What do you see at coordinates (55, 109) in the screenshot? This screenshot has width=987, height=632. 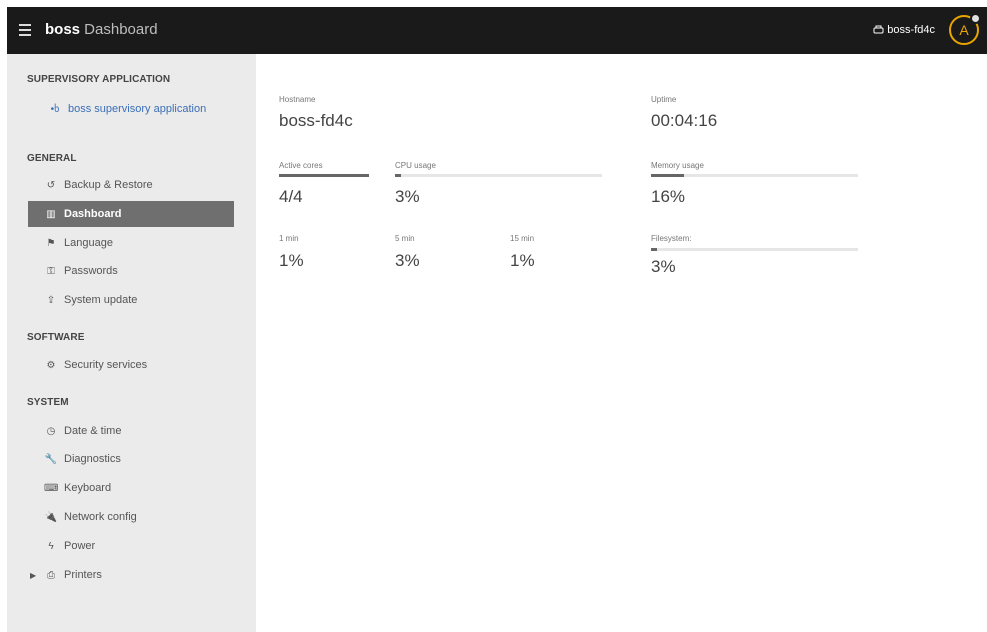 I see `supervisory-app-icon: •ხ` at bounding box center [55, 109].